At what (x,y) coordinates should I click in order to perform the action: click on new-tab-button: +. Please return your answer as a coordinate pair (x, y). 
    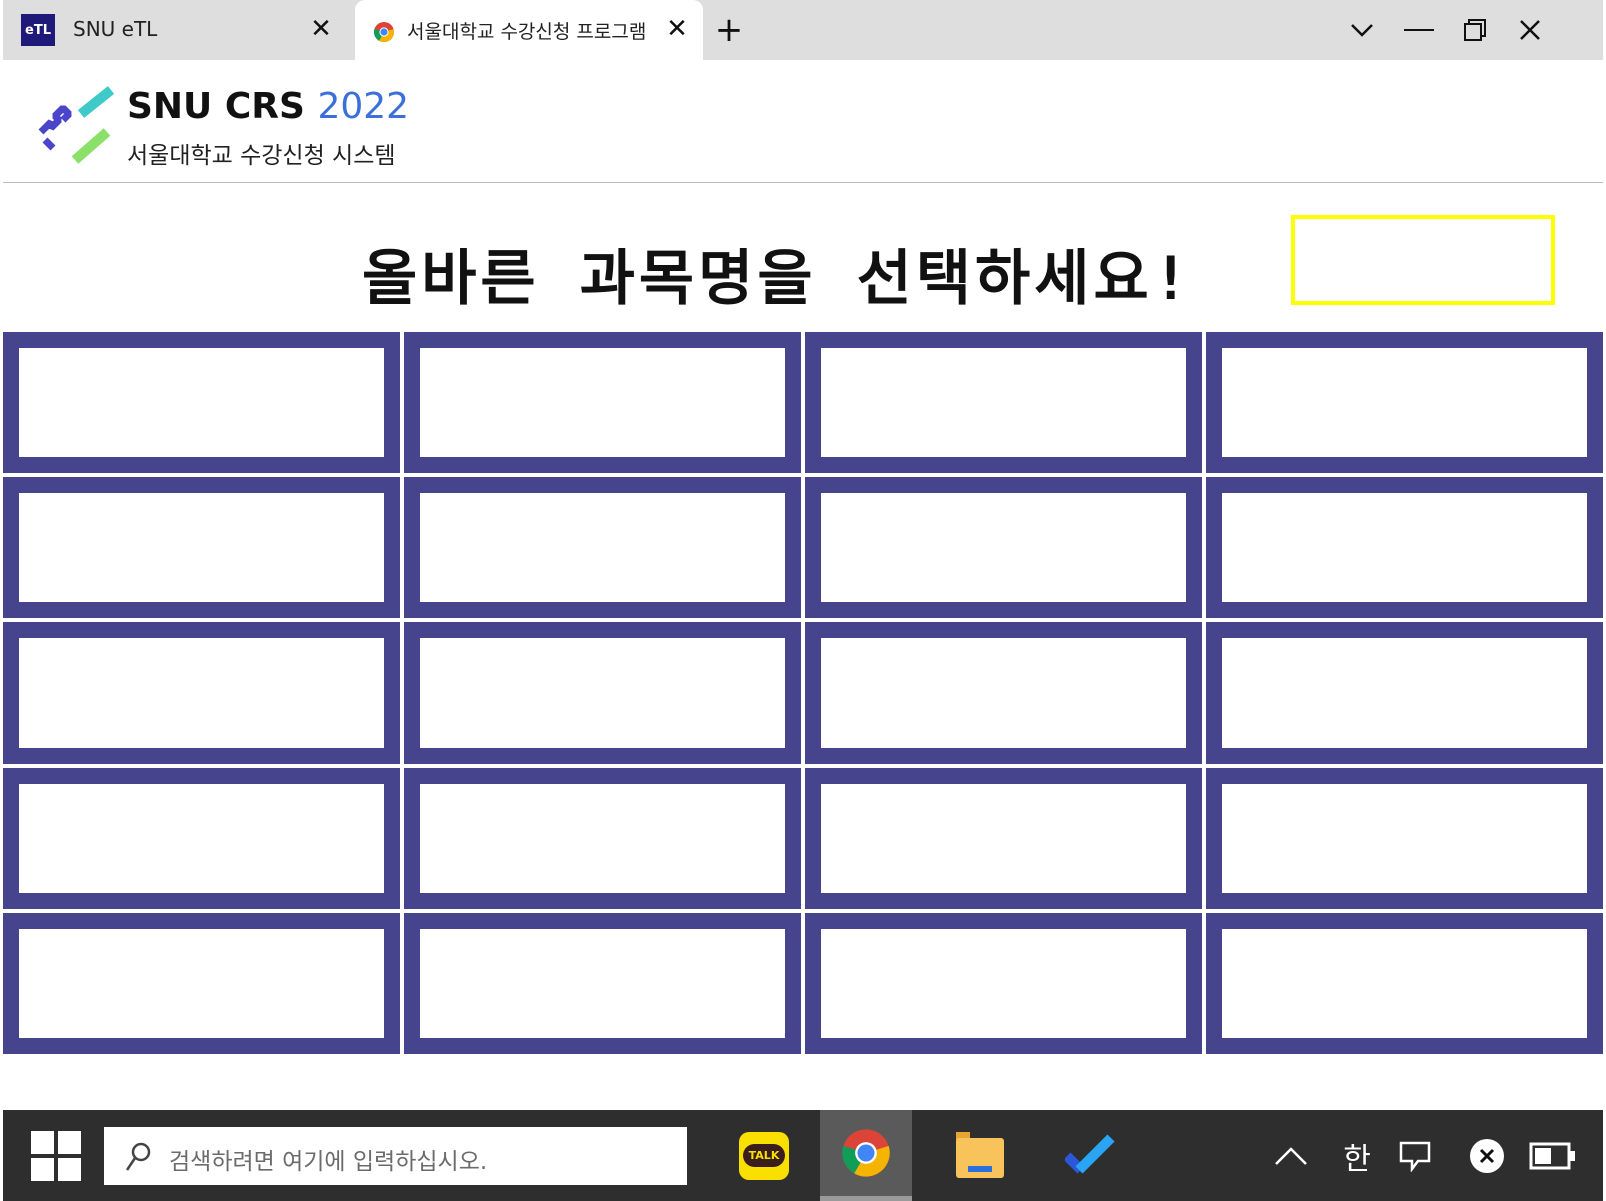
    Looking at the image, I should click on (729, 30).